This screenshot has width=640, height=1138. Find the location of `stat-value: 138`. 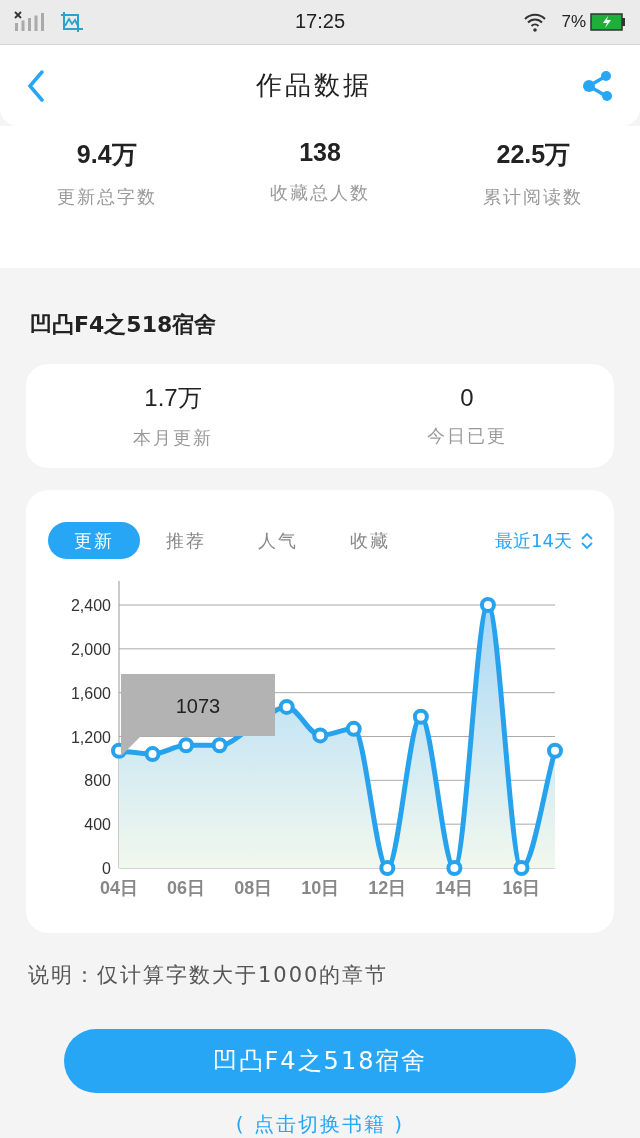

stat-value: 138 is located at coordinates (320, 153).